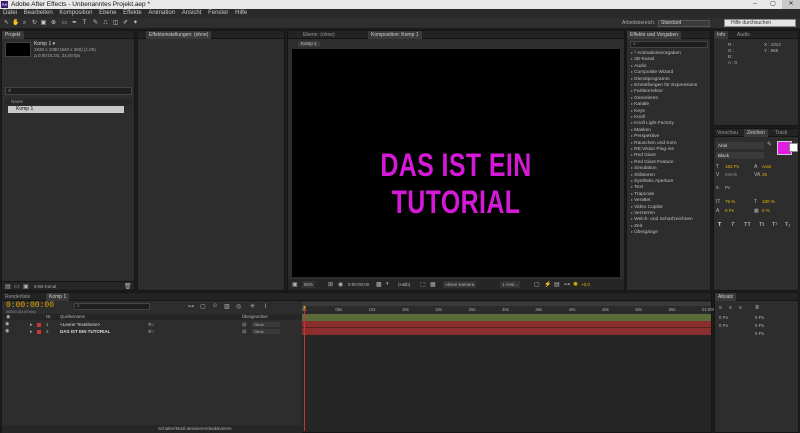 The image size is (800, 433). I want to click on toggle-pixel-aspect-icon: ▢, so click(537, 284).